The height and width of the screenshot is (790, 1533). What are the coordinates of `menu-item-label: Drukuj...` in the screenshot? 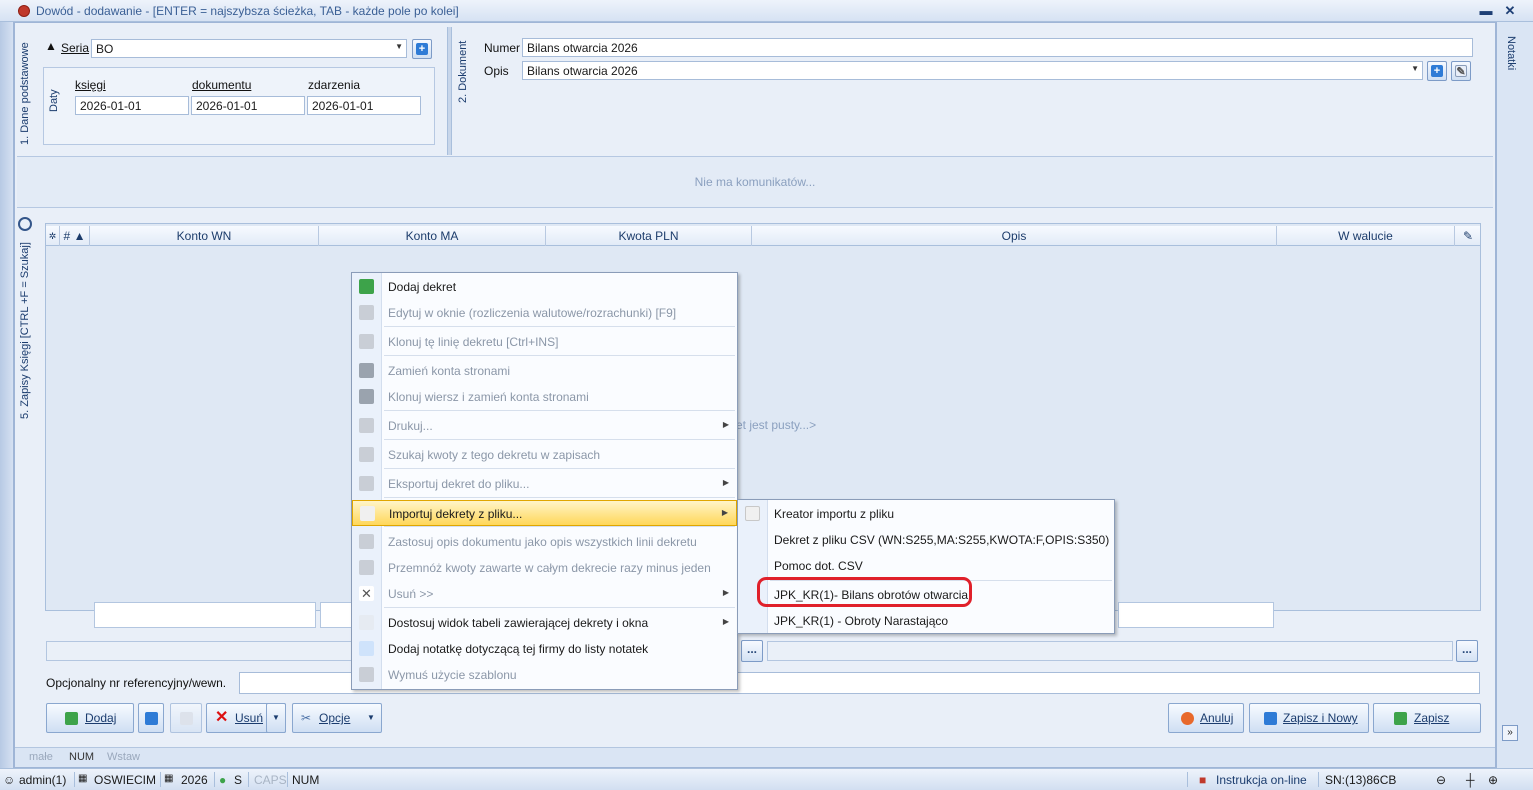 It's located at (410, 426).